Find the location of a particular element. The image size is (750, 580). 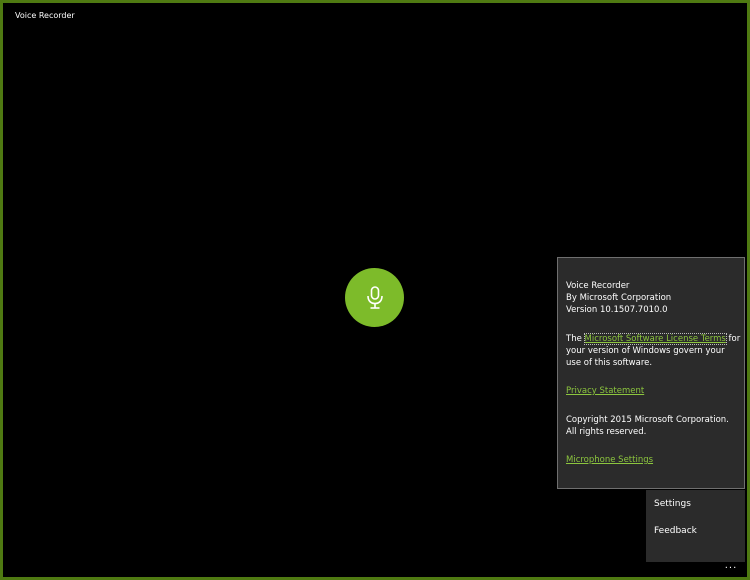

microphone-settings-link: Microphone Settings is located at coordinates (609, 460).